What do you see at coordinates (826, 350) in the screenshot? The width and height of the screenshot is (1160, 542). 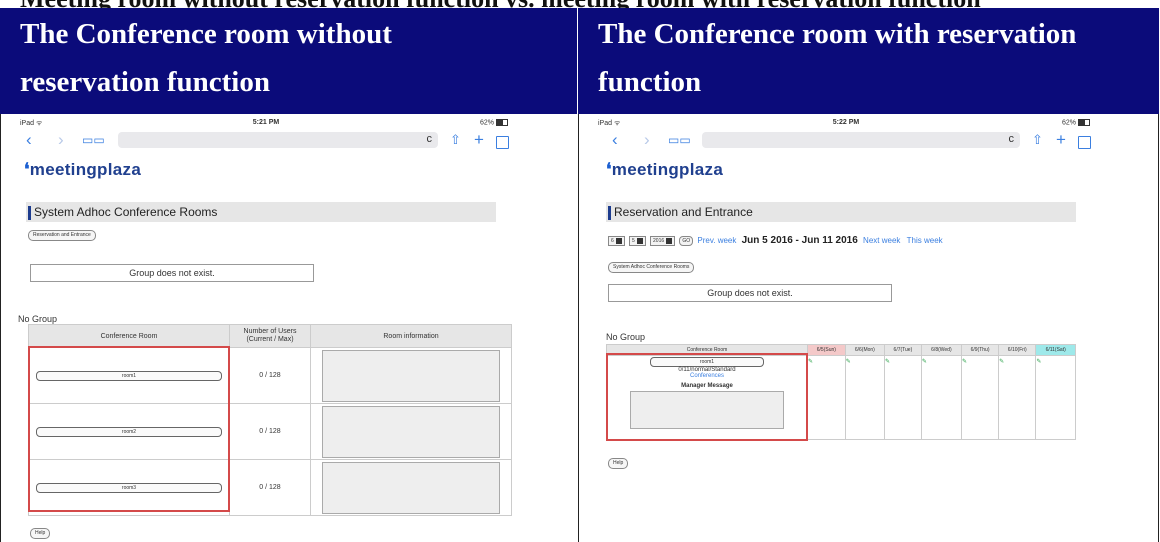 I see `day-header: 6/5(Sun)` at bounding box center [826, 350].